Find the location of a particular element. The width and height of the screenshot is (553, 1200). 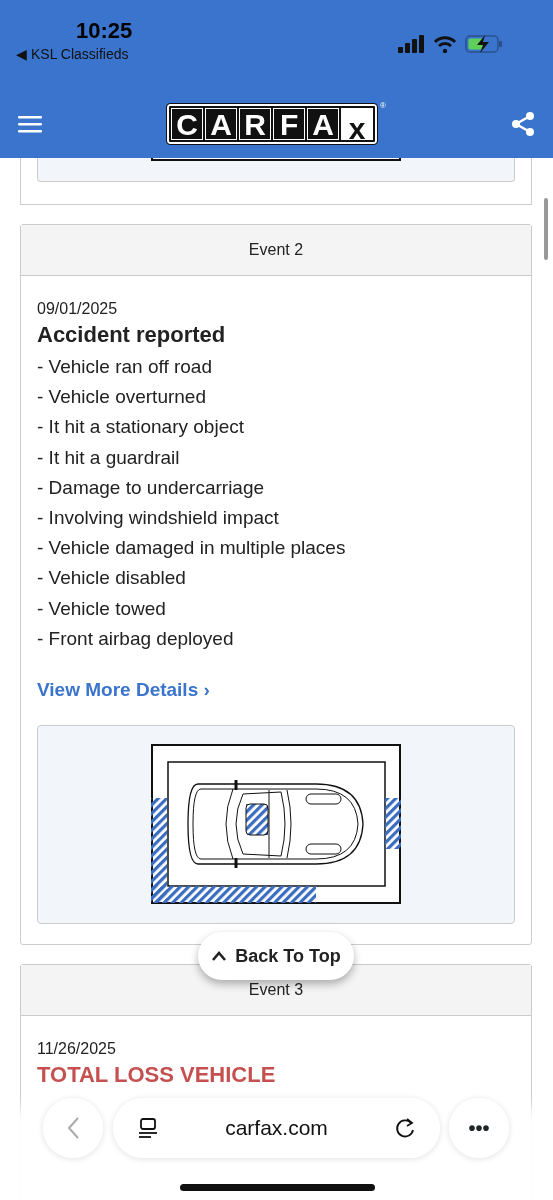

event-date: 11/26/2025 is located at coordinates (77, 1048).